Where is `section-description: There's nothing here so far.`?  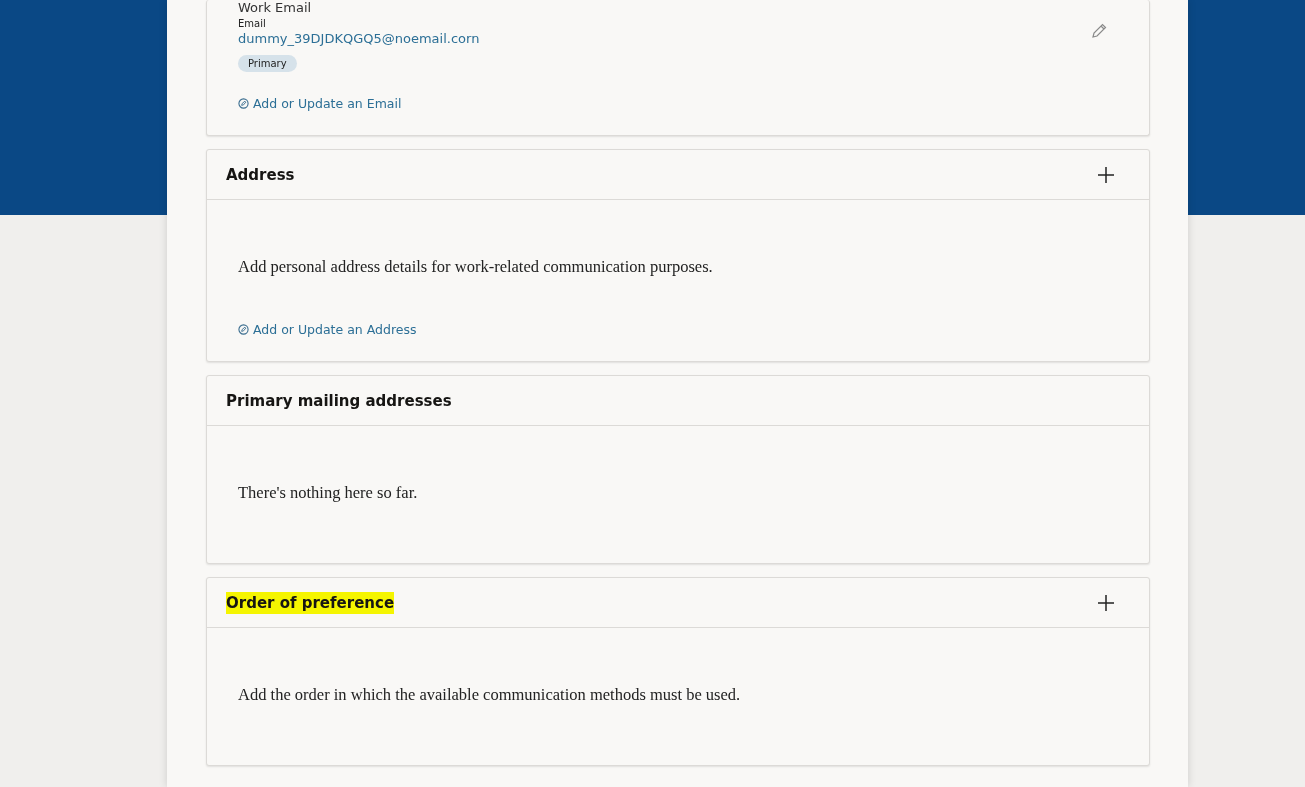
section-description: There's nothing here so far. is located at coordinates (328, 493).